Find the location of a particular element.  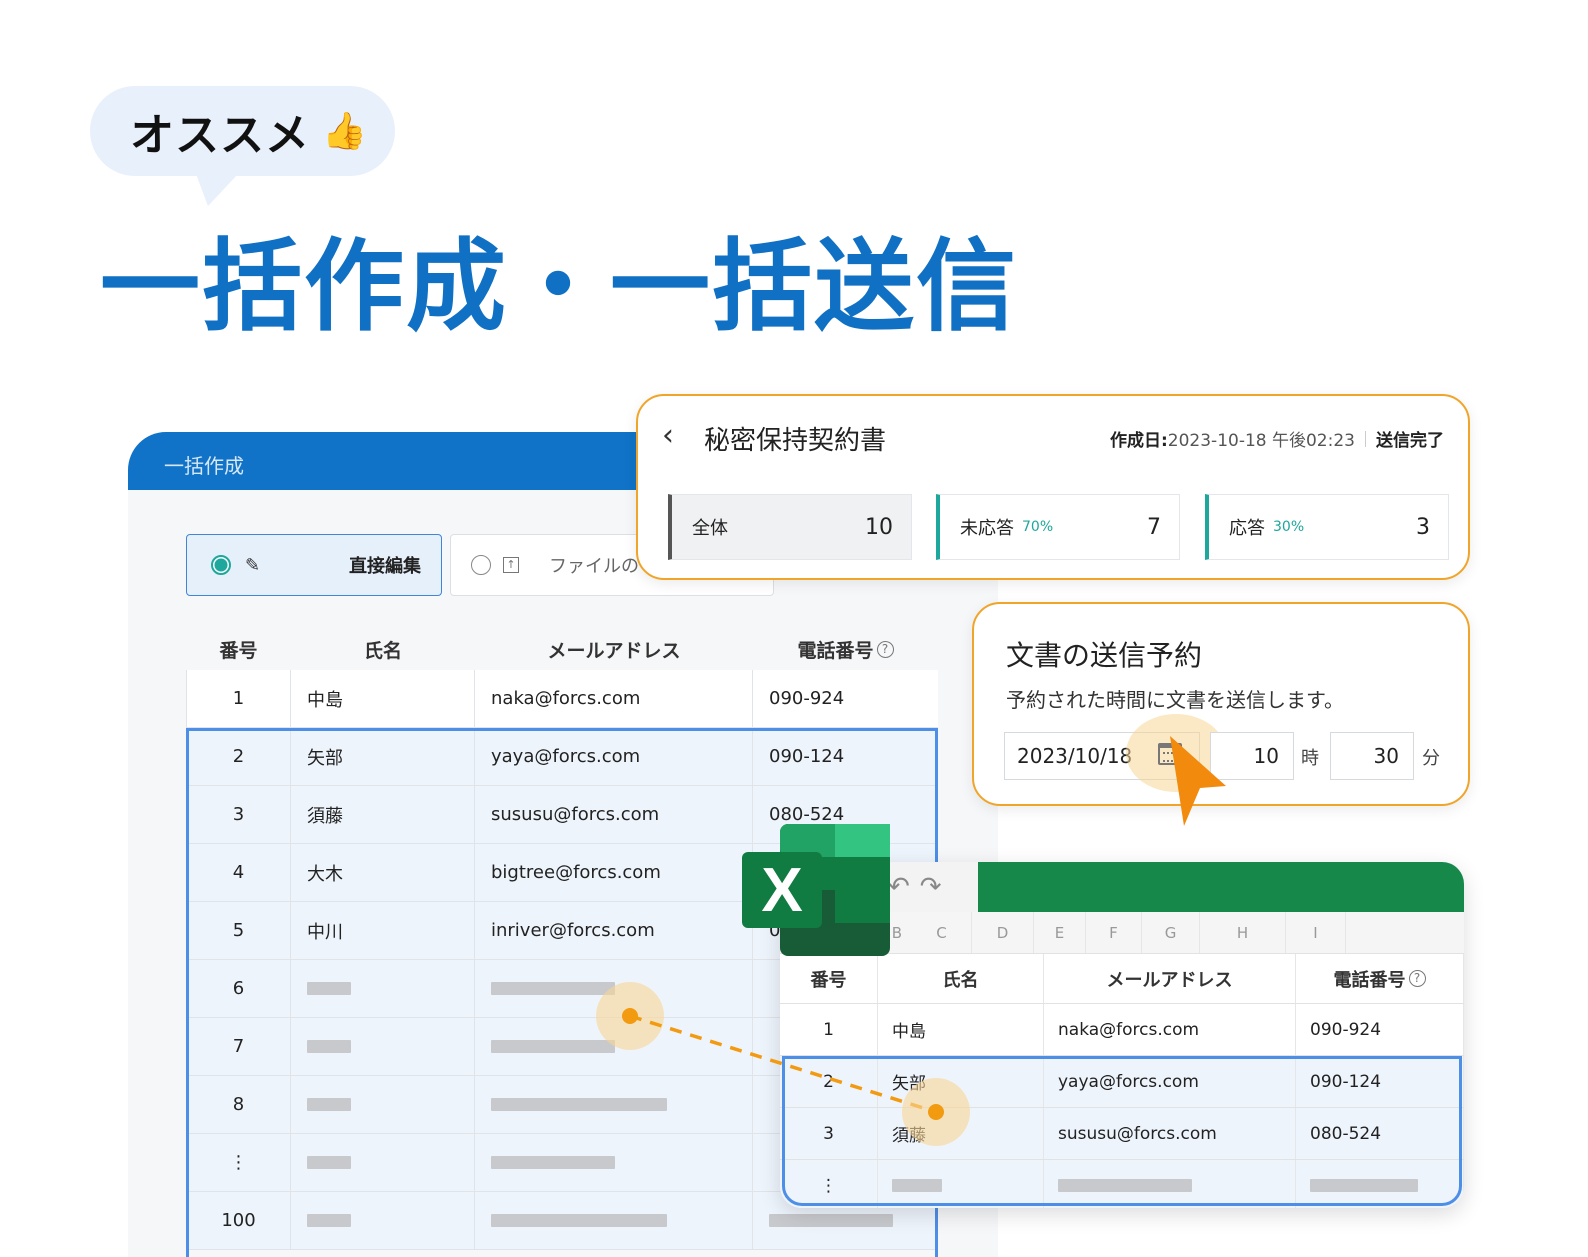

col-letter: F is located at coordinates (1114, 932).